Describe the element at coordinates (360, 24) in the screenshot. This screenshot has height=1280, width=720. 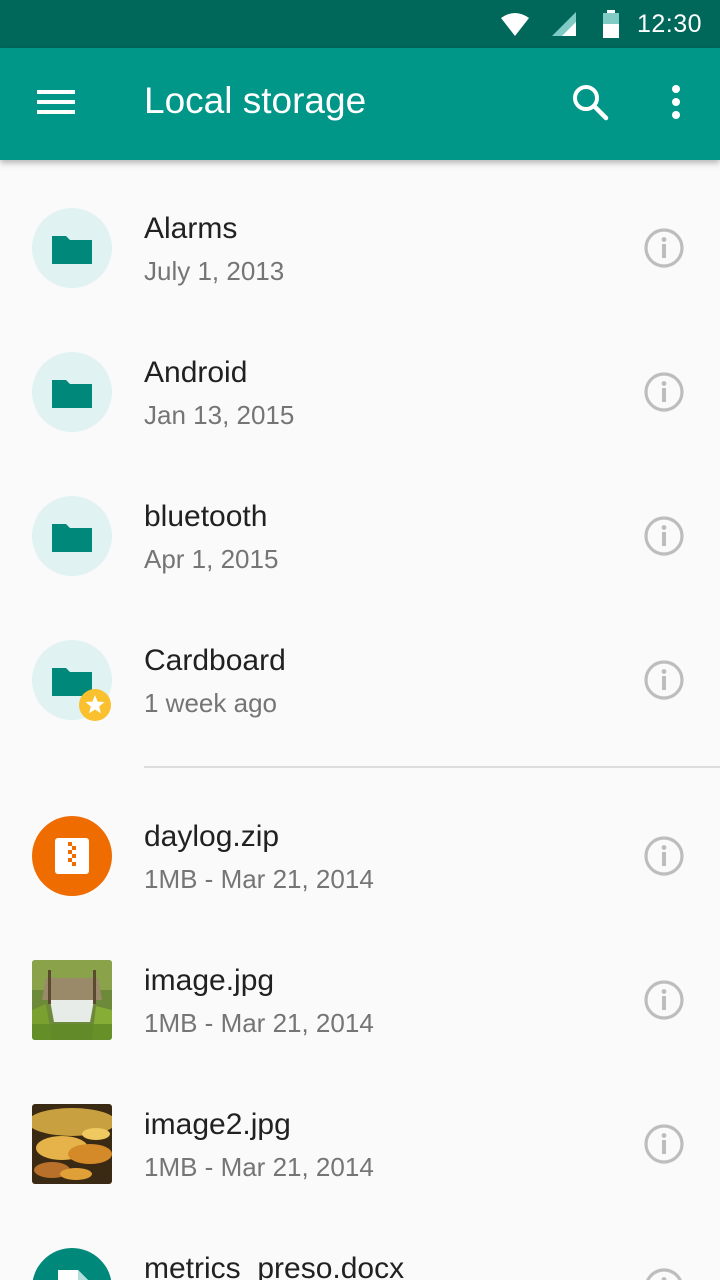
I see `status-bar: 12:30` at that location.